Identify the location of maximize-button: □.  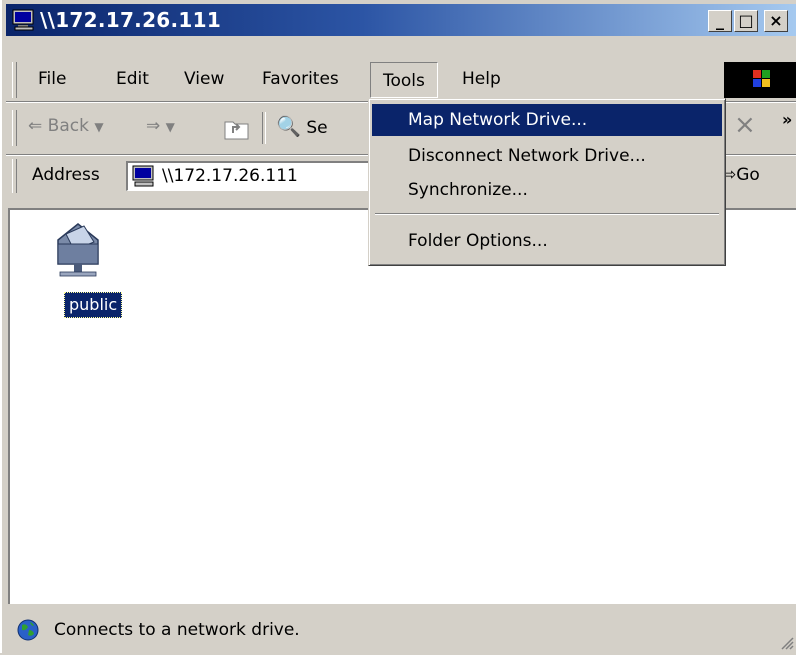
(746, 21).